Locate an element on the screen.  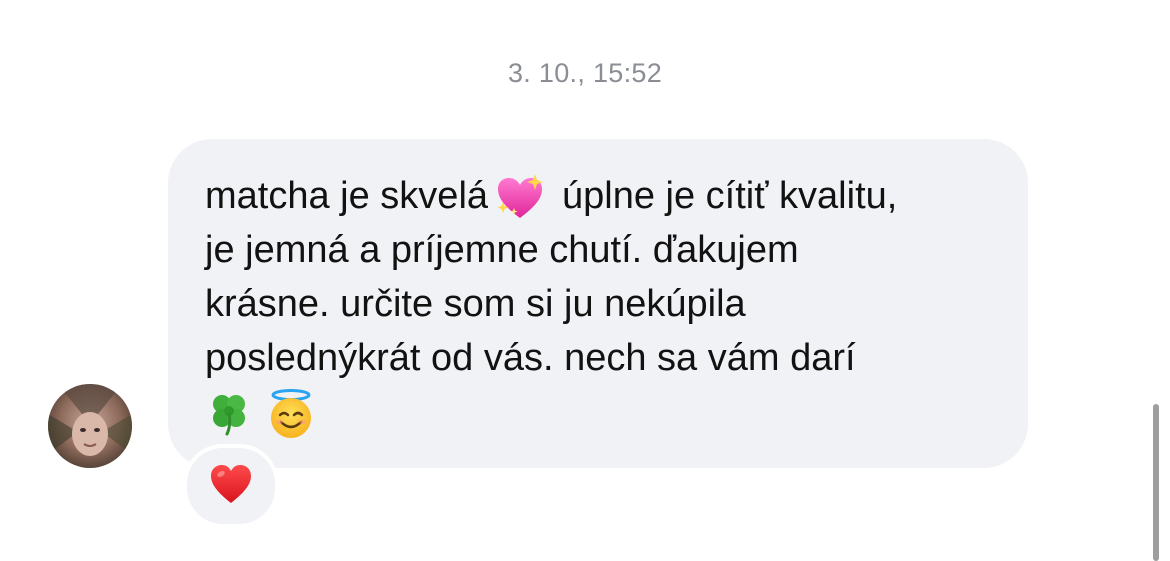
red-heart-icon is located at coordinates (231, 486).